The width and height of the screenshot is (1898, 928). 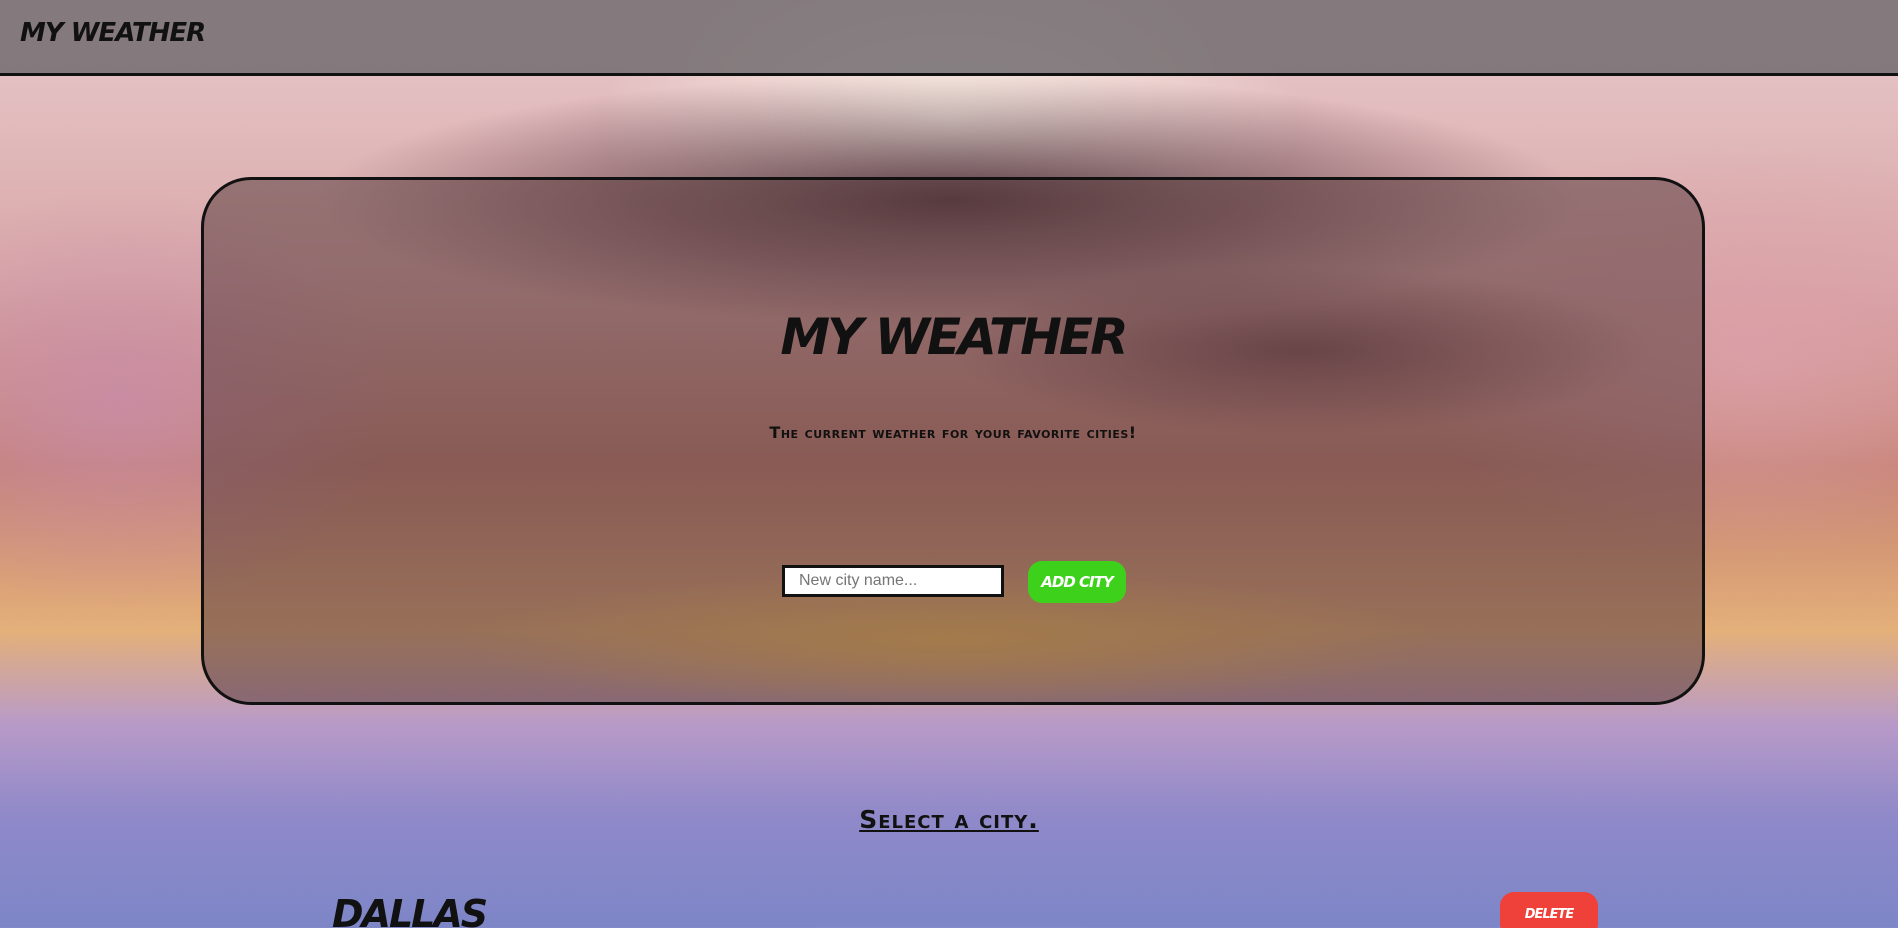 What do you see at coordinates (949, 904) in the screenshot?
I see `city-card: Dallas Delete` at bounding box center [949, 904].